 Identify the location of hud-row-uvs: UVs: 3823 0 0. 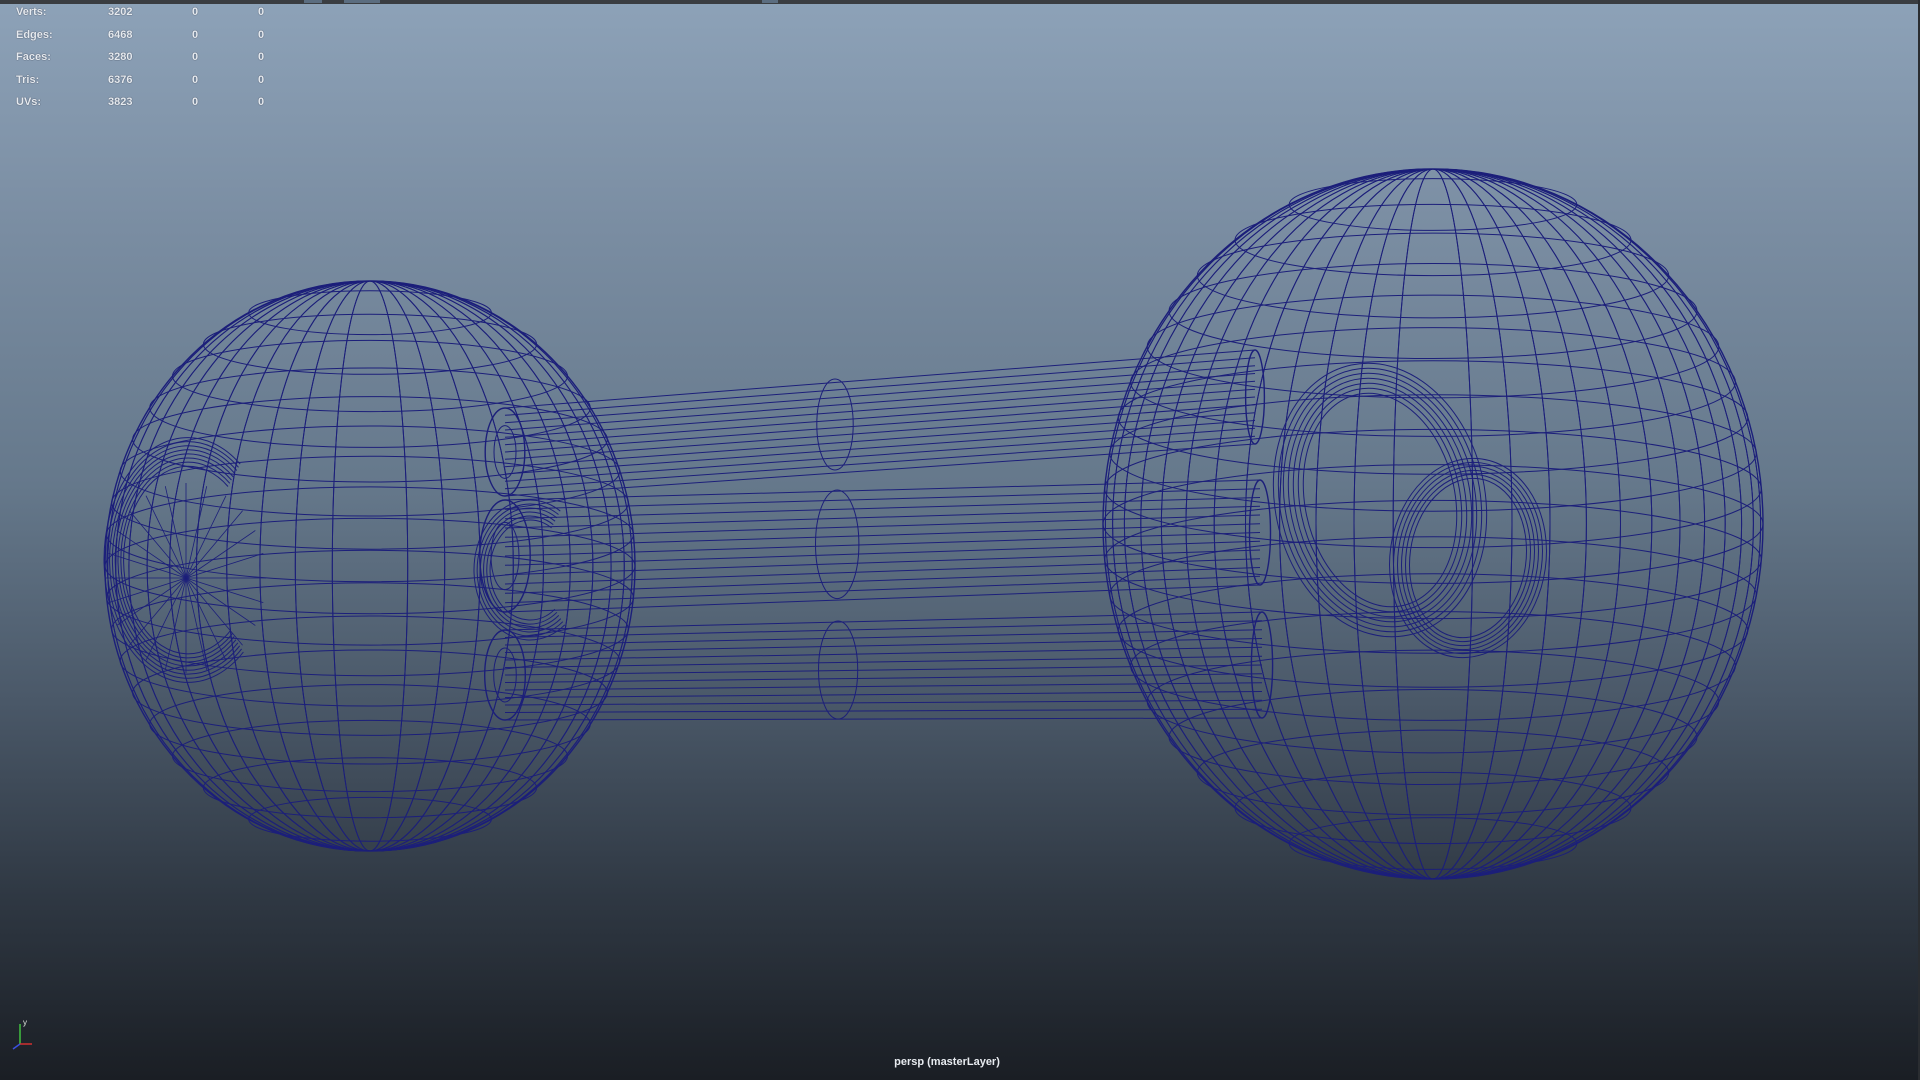
(146, 107).